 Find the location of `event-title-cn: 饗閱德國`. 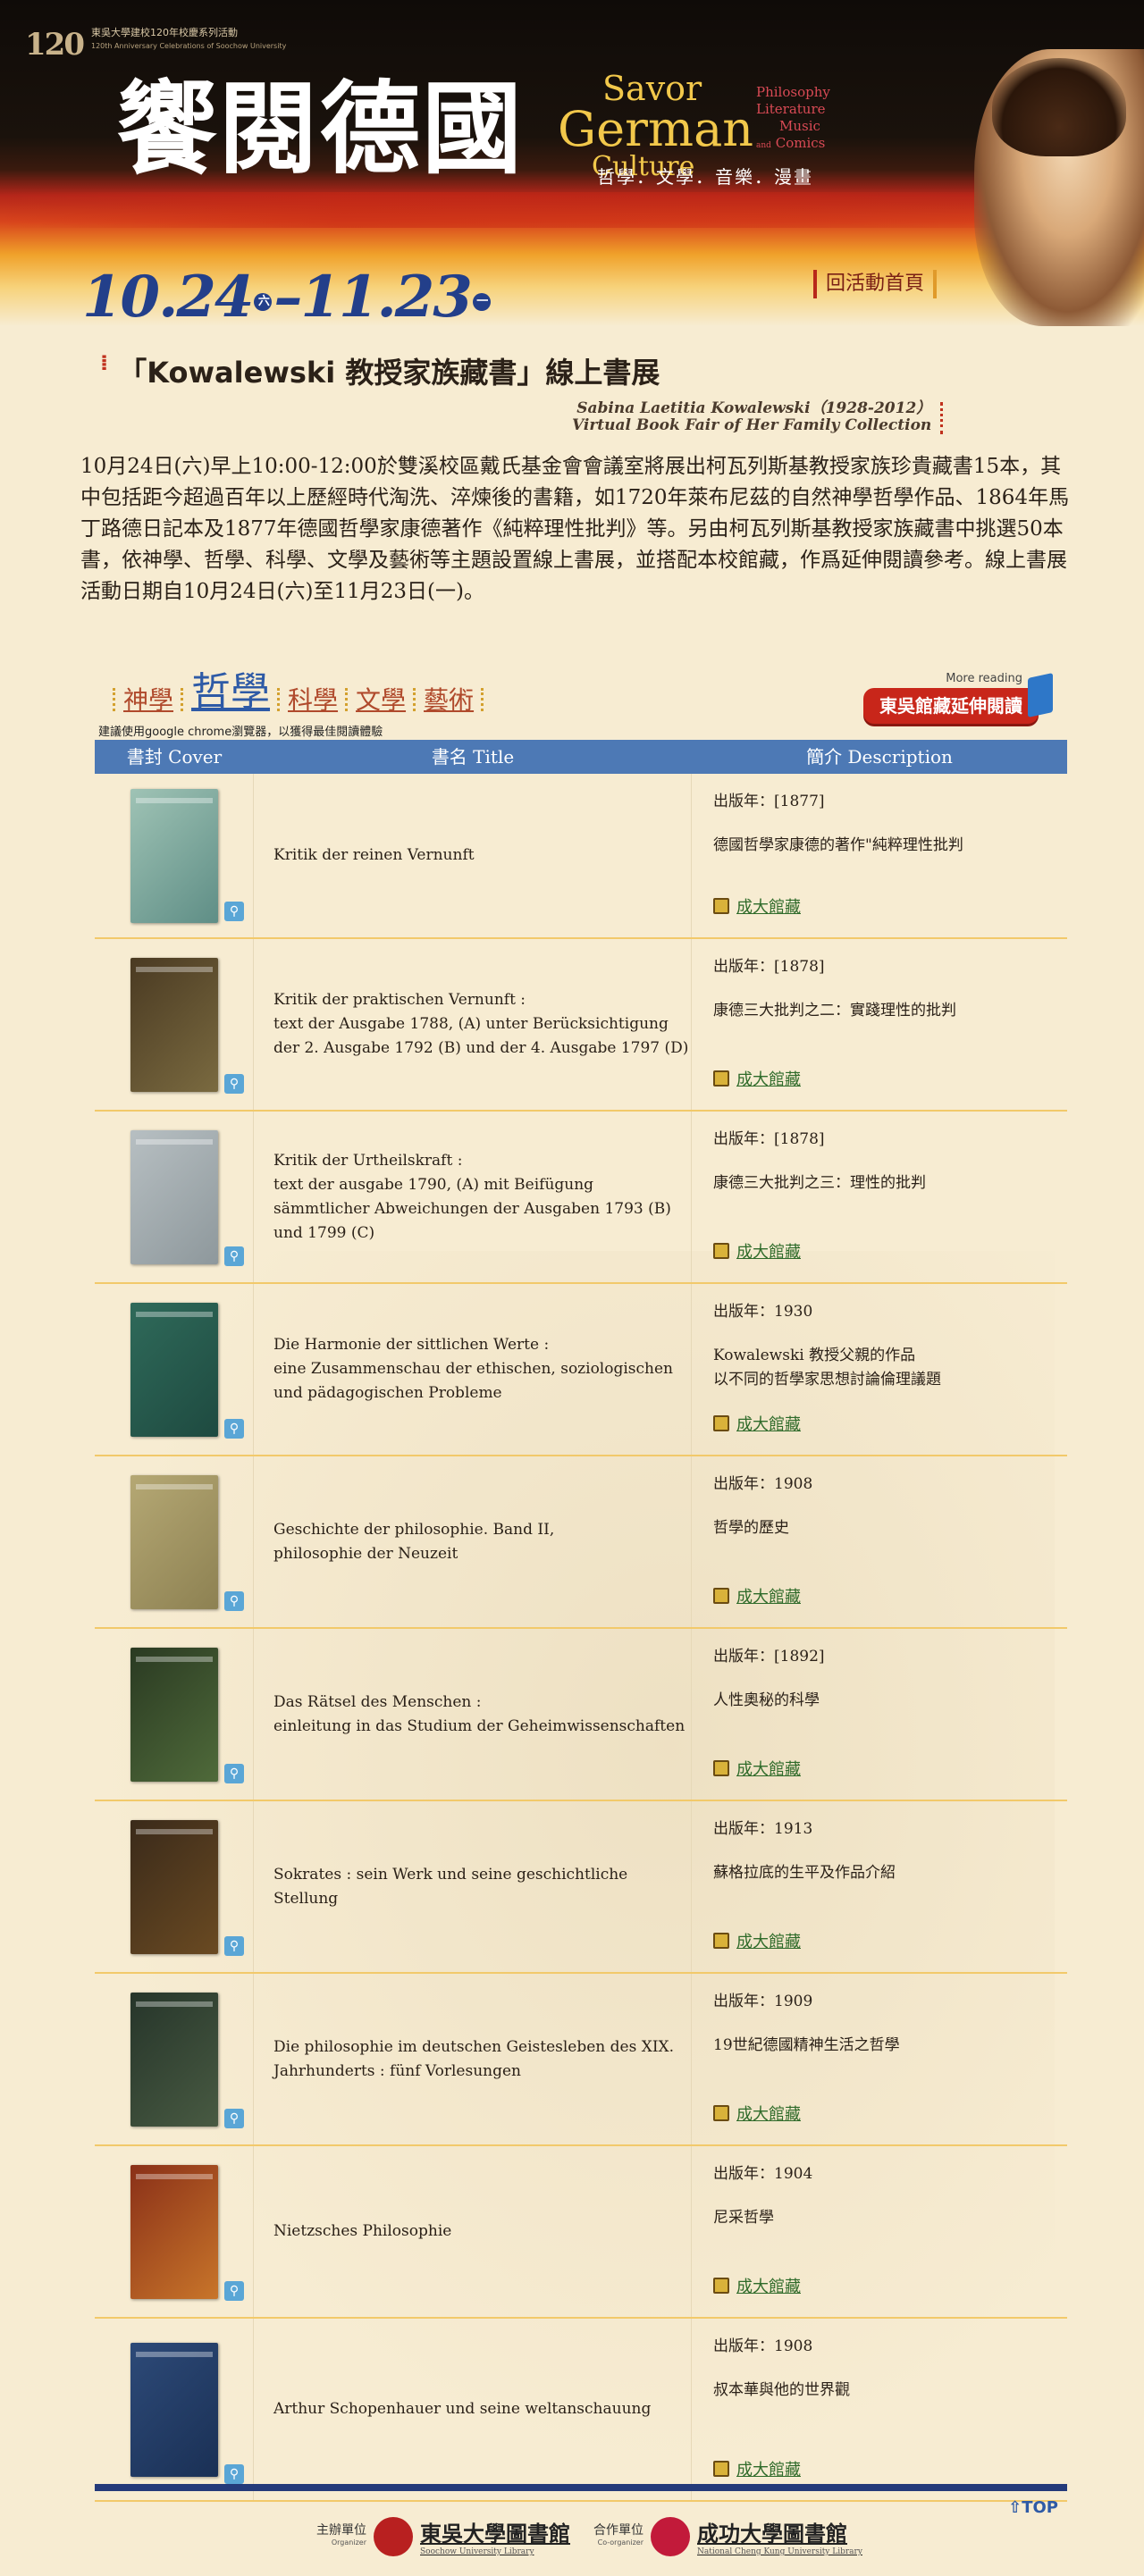

event-title-cn: 饗閱德國 is located at coordinates (320, 129).